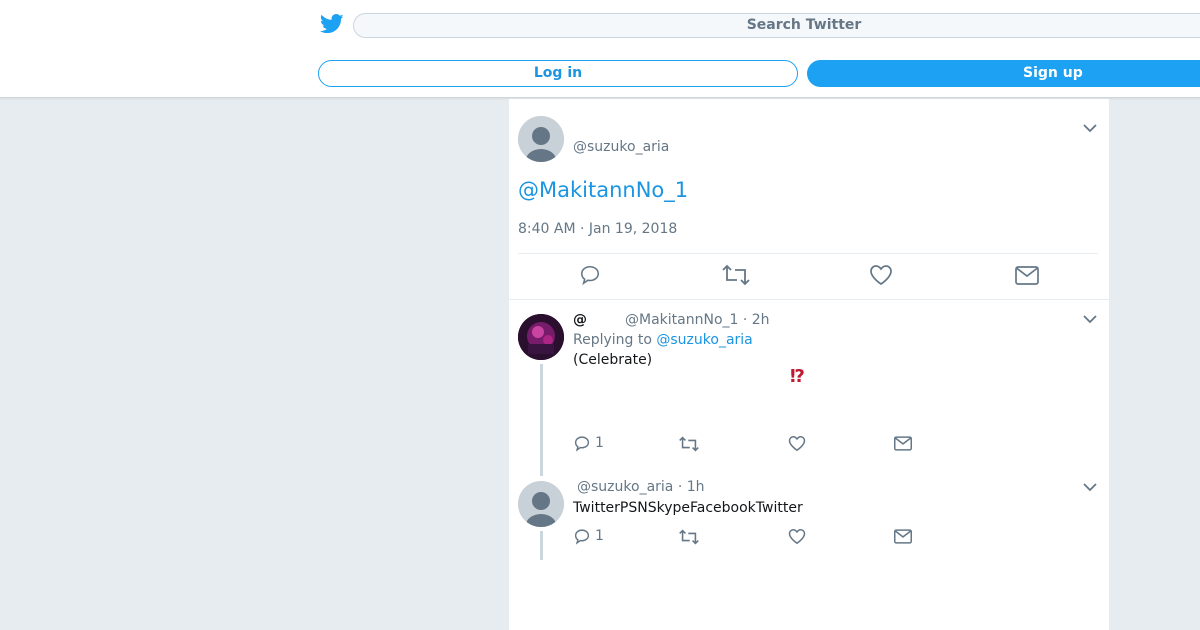 Image resolution: width=1200 pixels, height=630 pixels. What do you see at coordinates (804, 25) in the screenshot?
I see `search-placeholder: Search Twitter` at bounding box center [804, 25].